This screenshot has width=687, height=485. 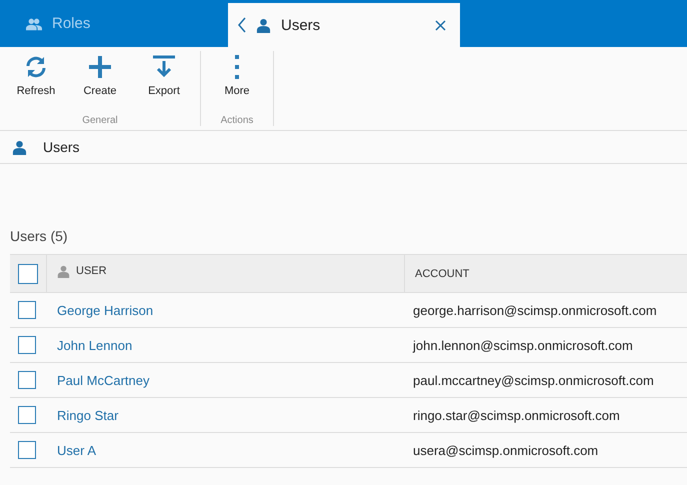 What do you see at coordinates (344, 25) in the screenshot?
I see `tab: Users` at bounding box center [344, 25].